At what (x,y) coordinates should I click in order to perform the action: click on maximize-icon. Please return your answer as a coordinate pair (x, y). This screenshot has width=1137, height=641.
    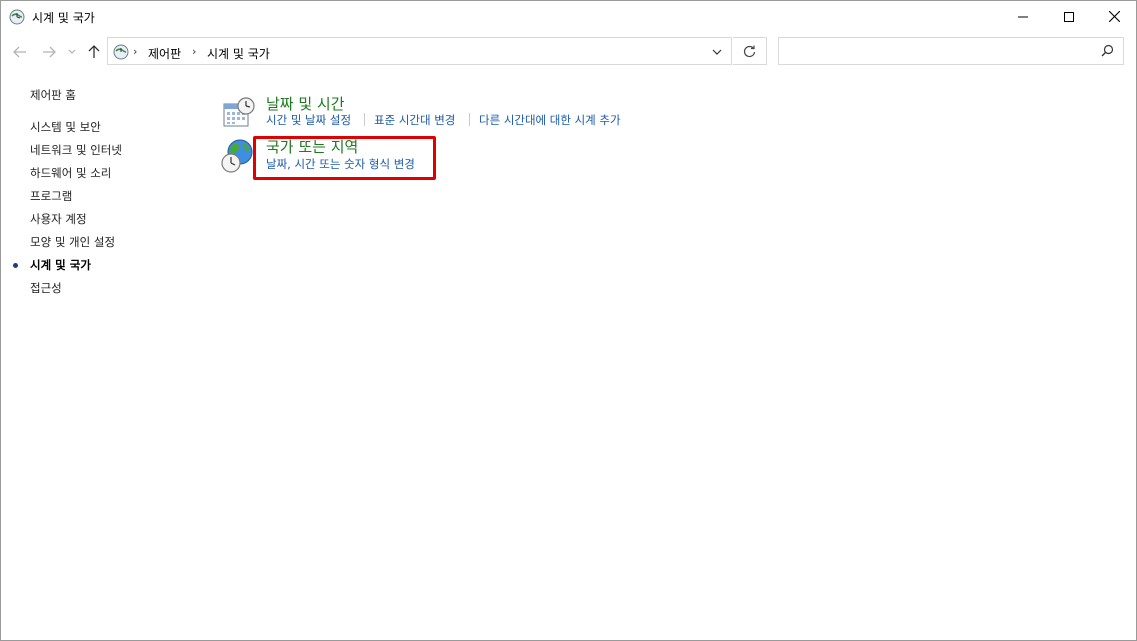
    Looking at the image, I should click on (1069, 16).